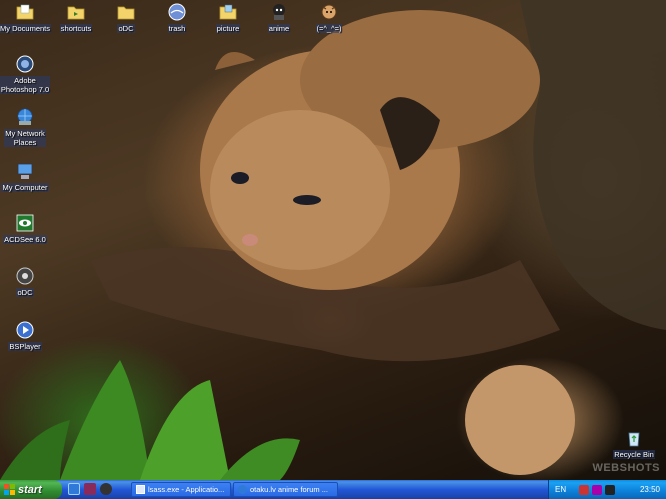  Describe the element at coordinates (25, 116) in the screenshot. I see `network-places-icon` at that location.